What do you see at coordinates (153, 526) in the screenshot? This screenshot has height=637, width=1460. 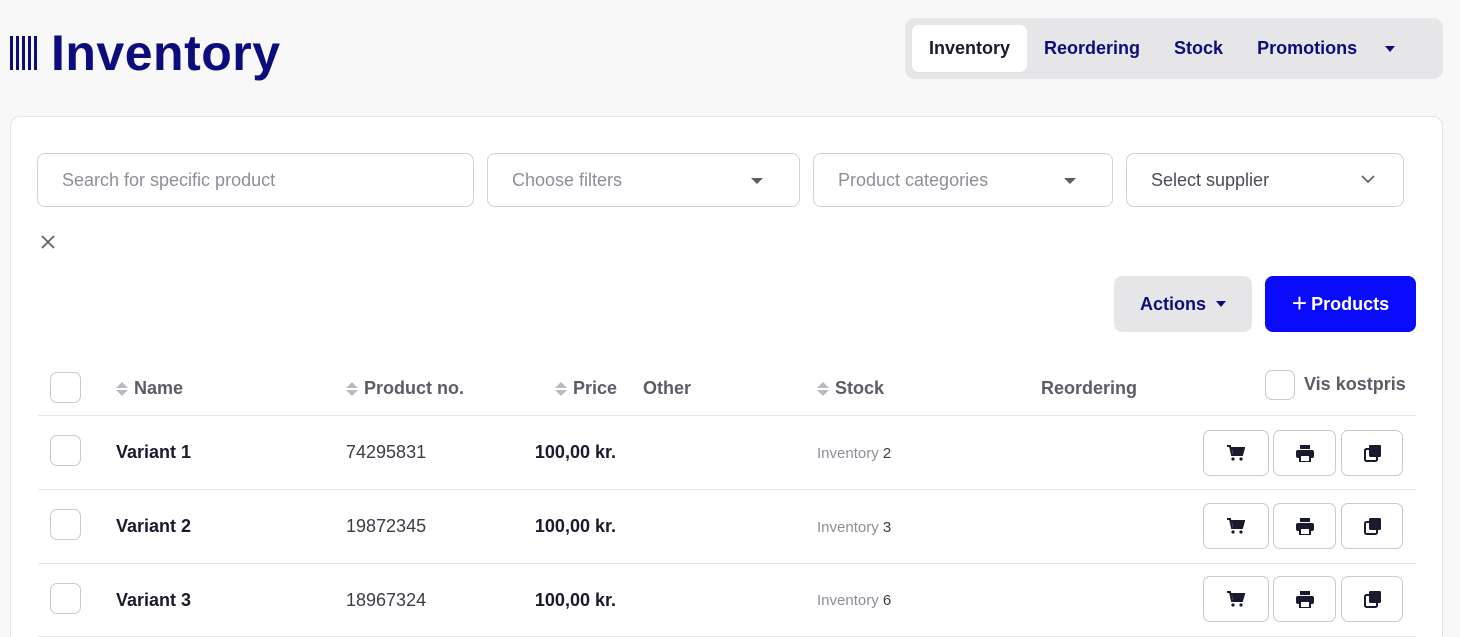 I see `row-name: Variant 2` at bounding box center [153, 526].